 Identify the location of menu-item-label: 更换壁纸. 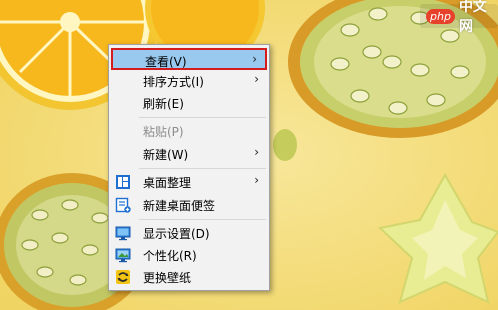
(167, 278).